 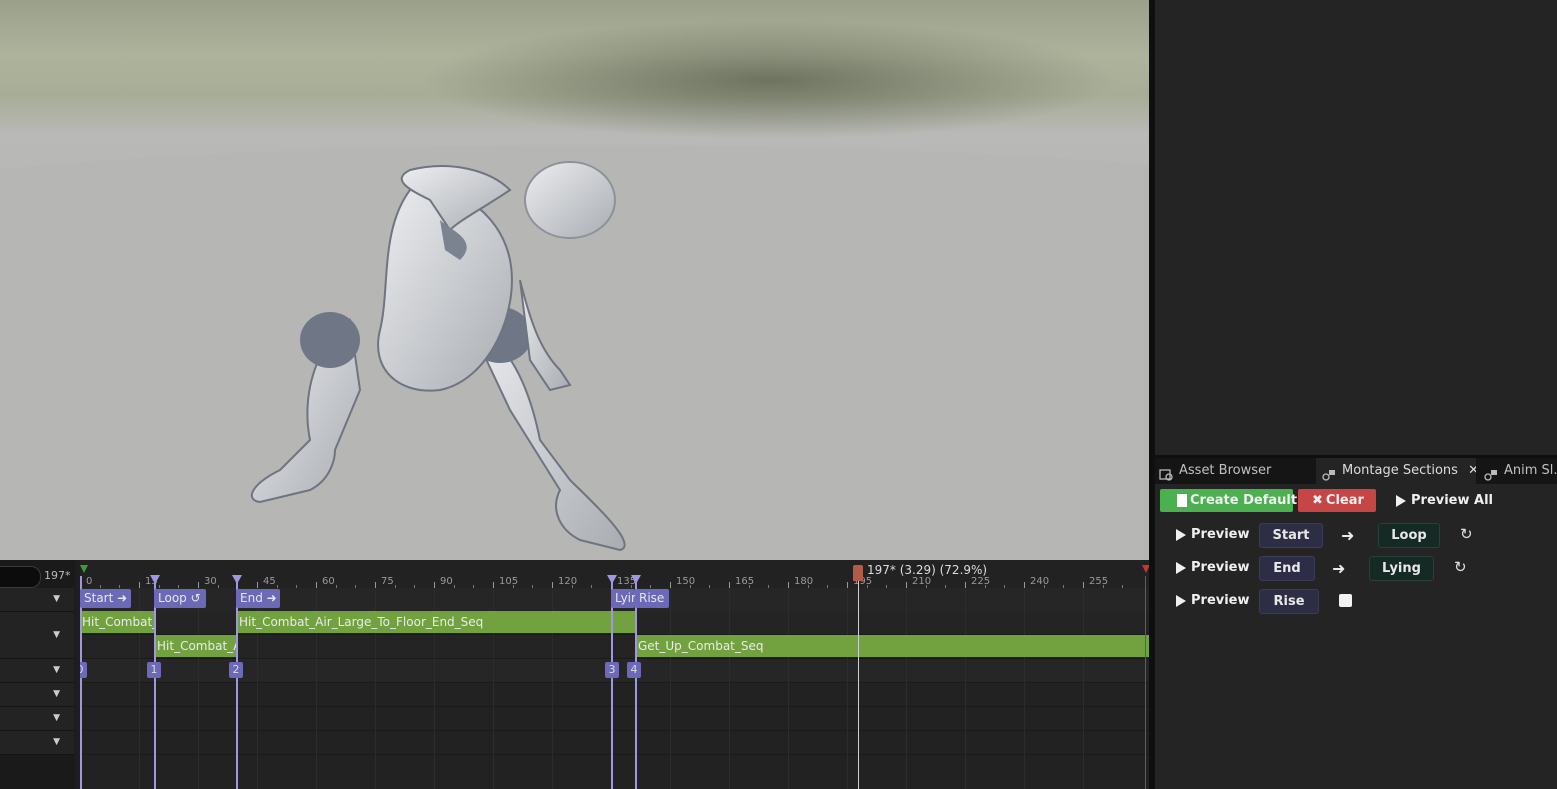 I want to click on section-label: End, so click(x=251, y=598).